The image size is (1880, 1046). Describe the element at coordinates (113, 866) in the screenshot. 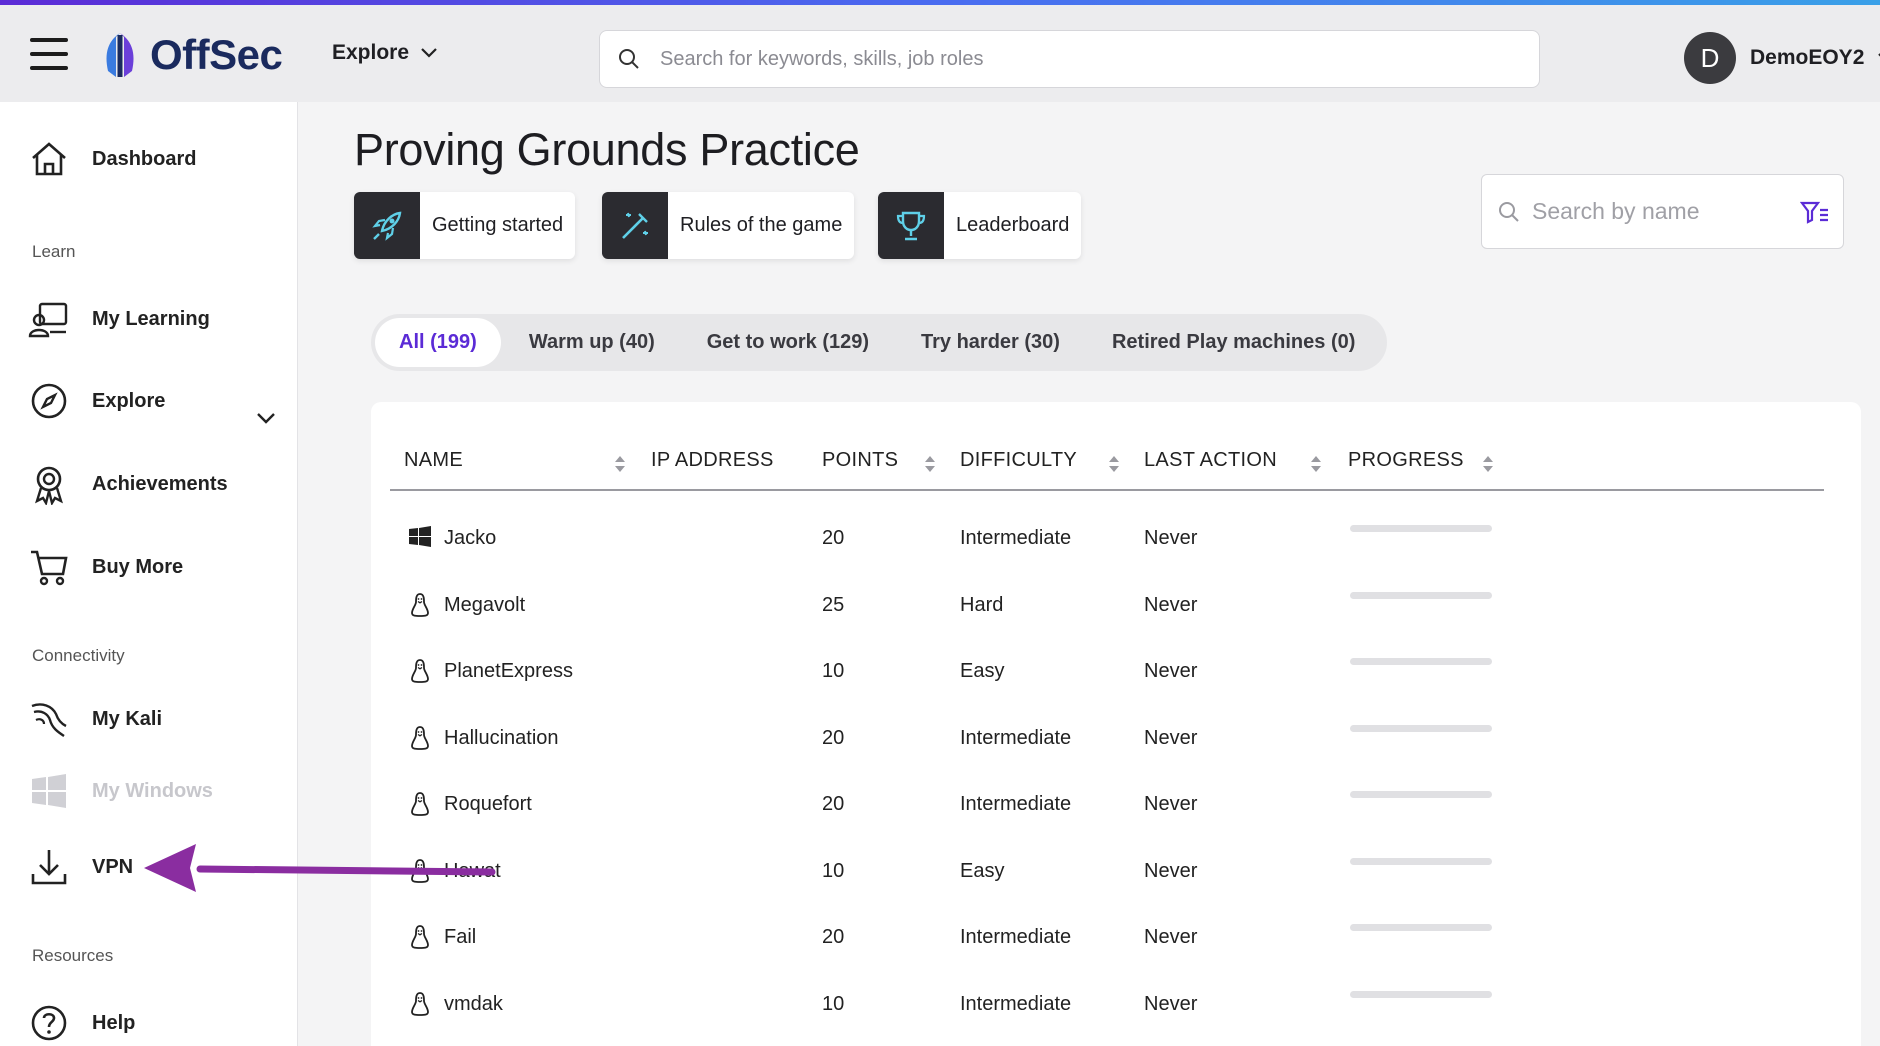

I see `sidebar-item-label: VPN` at that location.